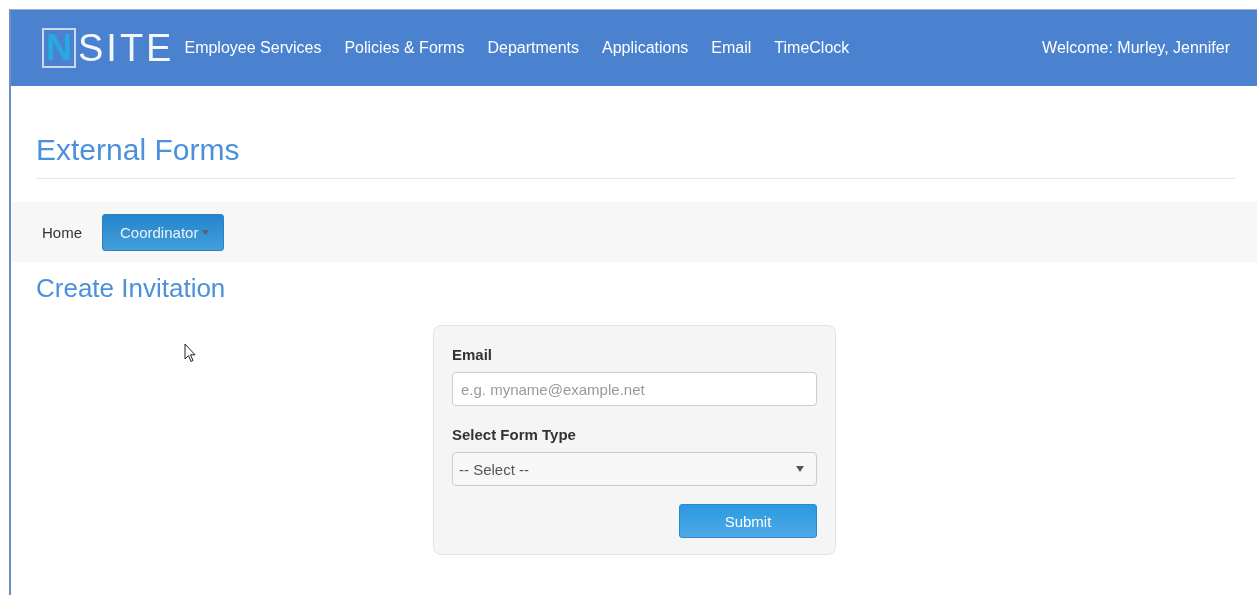  I want to click on email-field: e.g. myname@example.net, so click(634, 389).